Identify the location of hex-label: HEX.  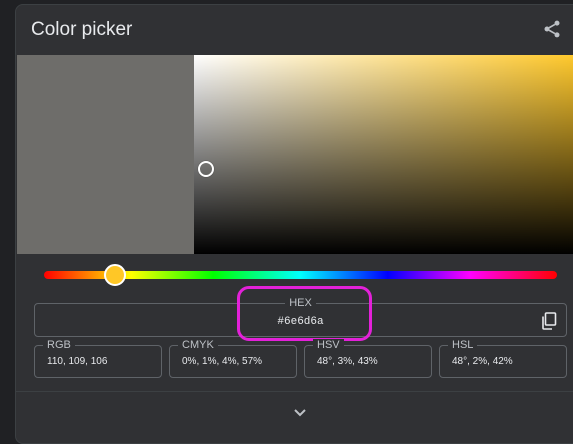
(300, 303).